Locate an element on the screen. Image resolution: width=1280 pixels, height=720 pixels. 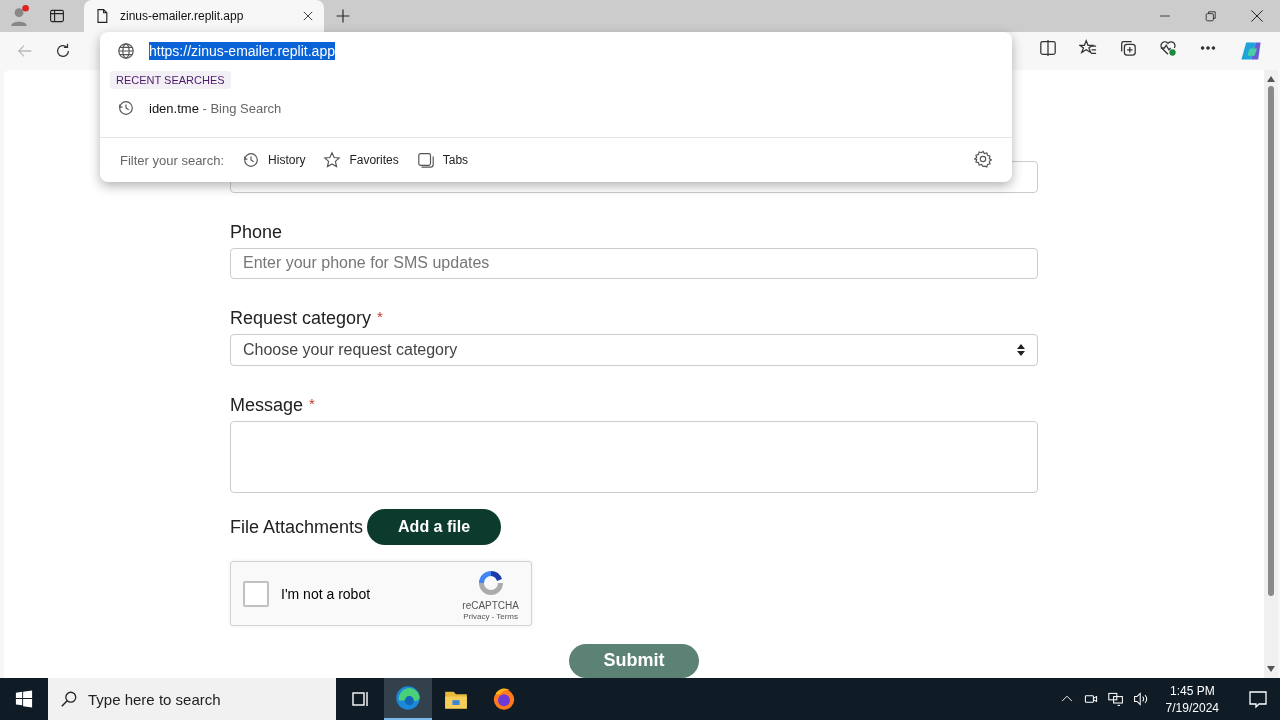
message-field is located at coordinates (634, 457).